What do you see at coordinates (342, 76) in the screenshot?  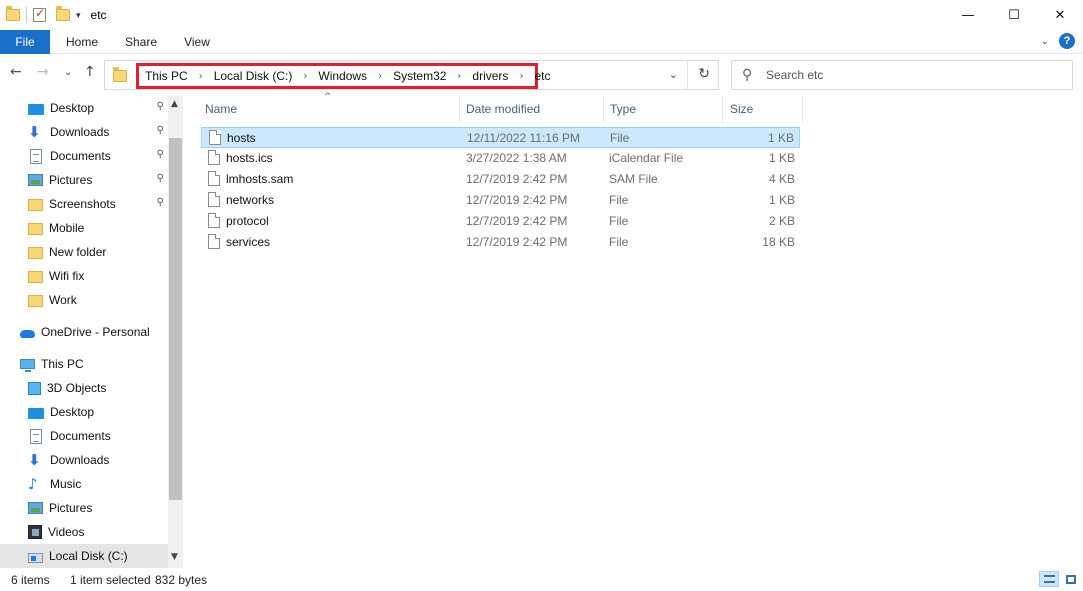 I see `breadcrumb-windows: Windows` at bounding box center [342, 76].